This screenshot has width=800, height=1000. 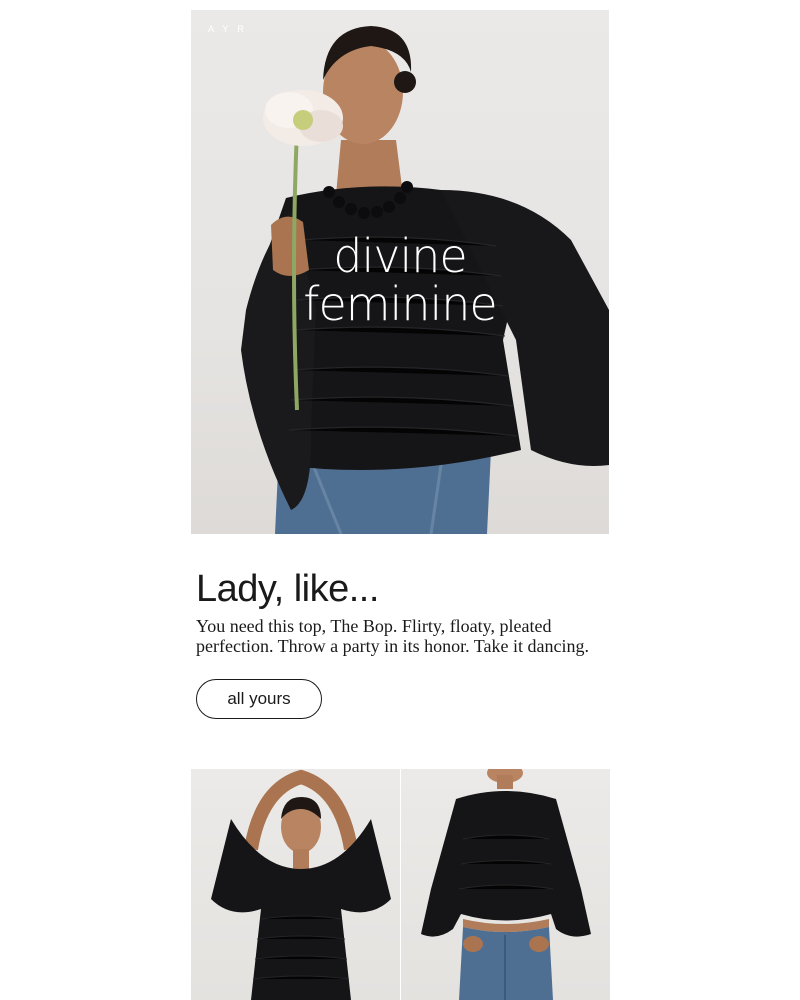 I want to click on product-photo-with-jeans, so click(x=506, y=884).